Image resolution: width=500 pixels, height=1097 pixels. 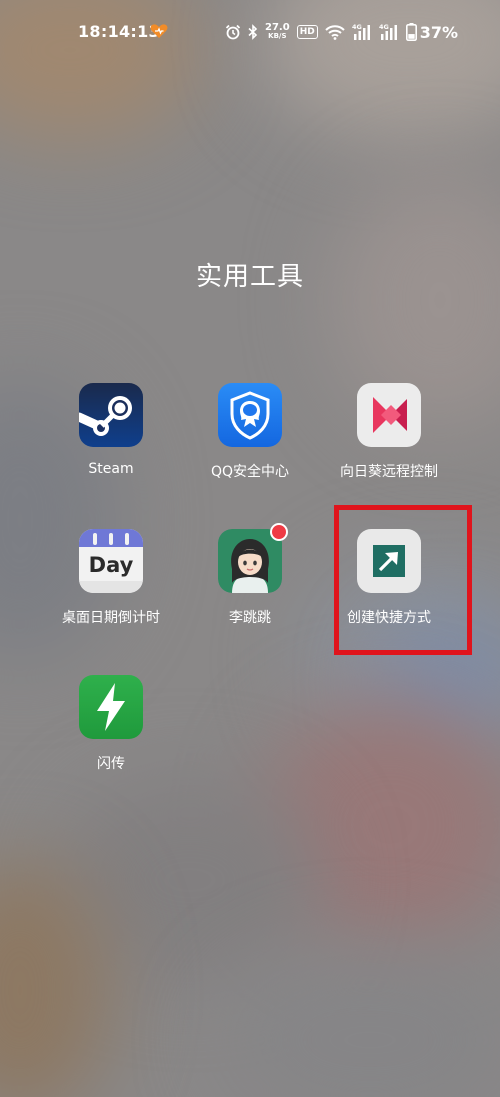 I want to click on app-qq-security: QQ安全中心, so click(x=250, y=432).